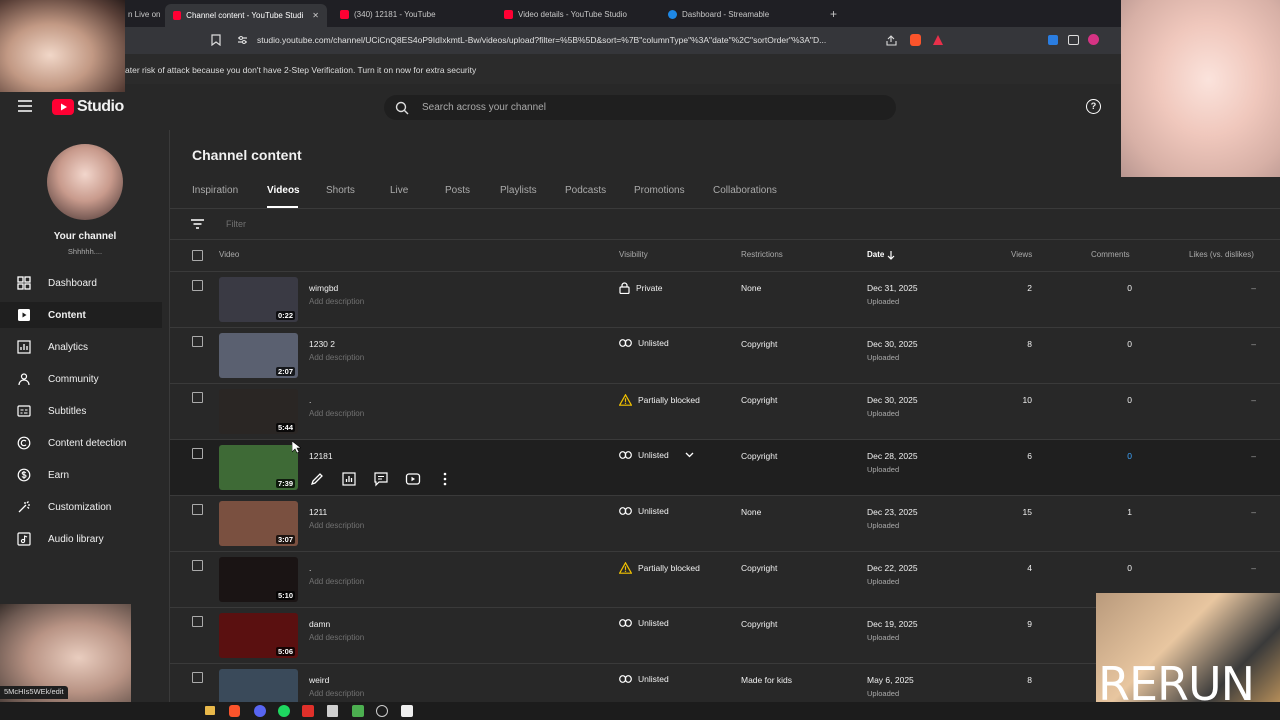 The width and height of the screenshot is (1280, 720). I want to click on discord-icon, so click(260, 711).